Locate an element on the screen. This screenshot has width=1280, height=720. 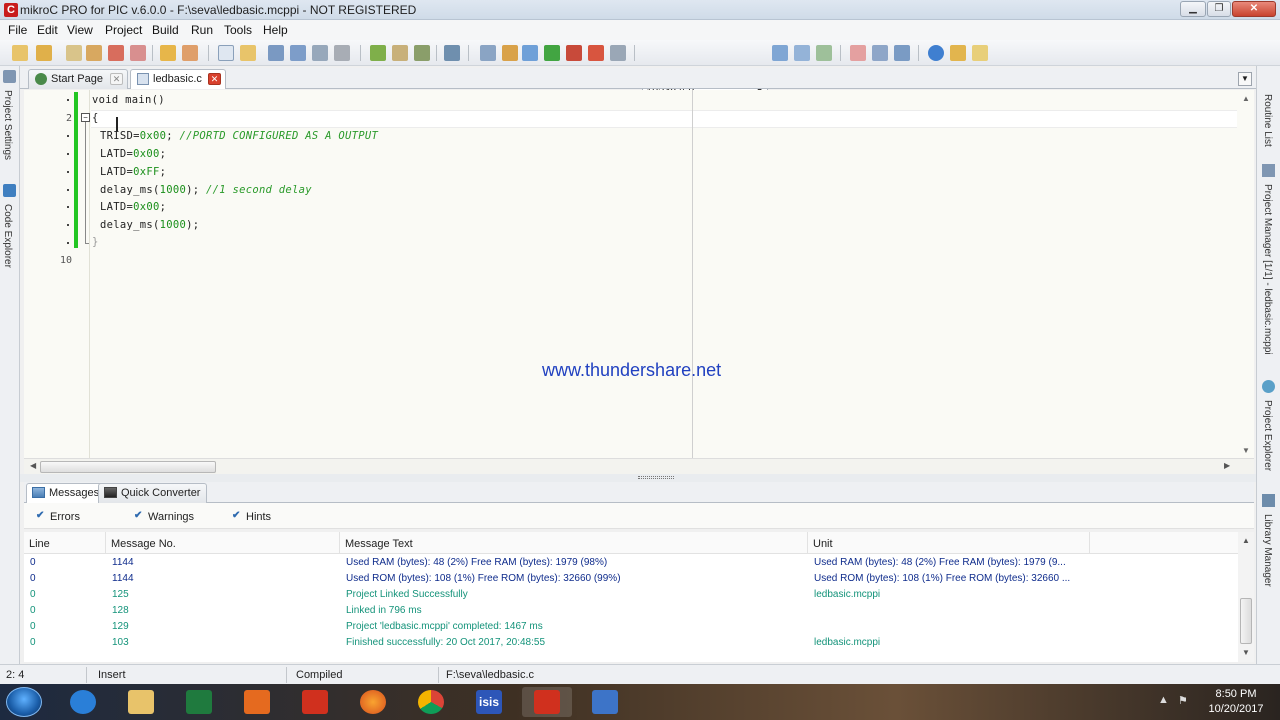
taskbar-mikroc is located at coordinates (315, 702).